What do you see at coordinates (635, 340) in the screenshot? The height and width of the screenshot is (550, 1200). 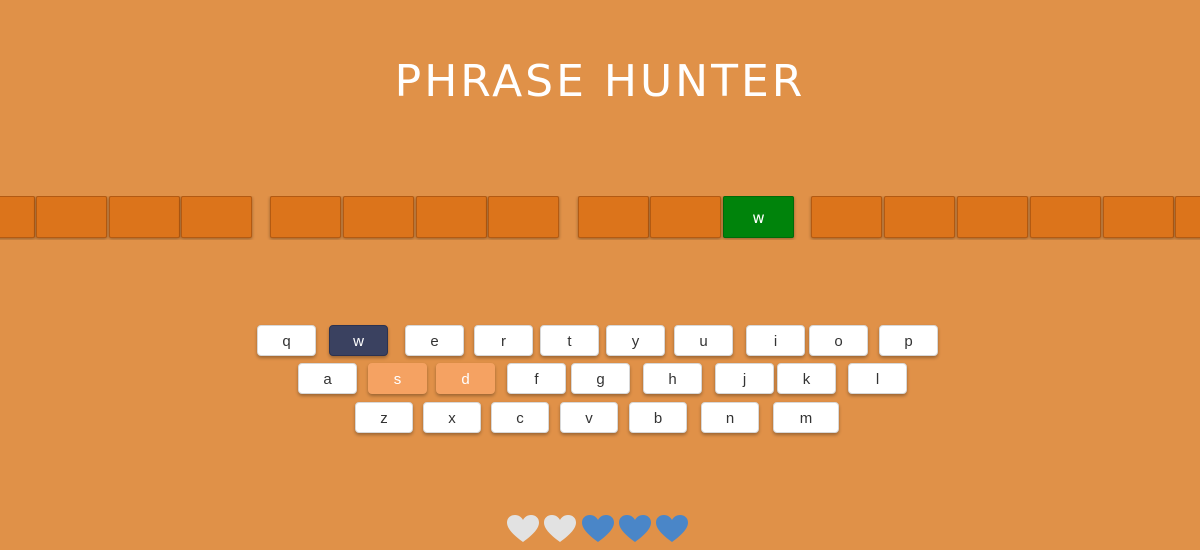 I see `key-y: y` at bounding box center [635, 340].